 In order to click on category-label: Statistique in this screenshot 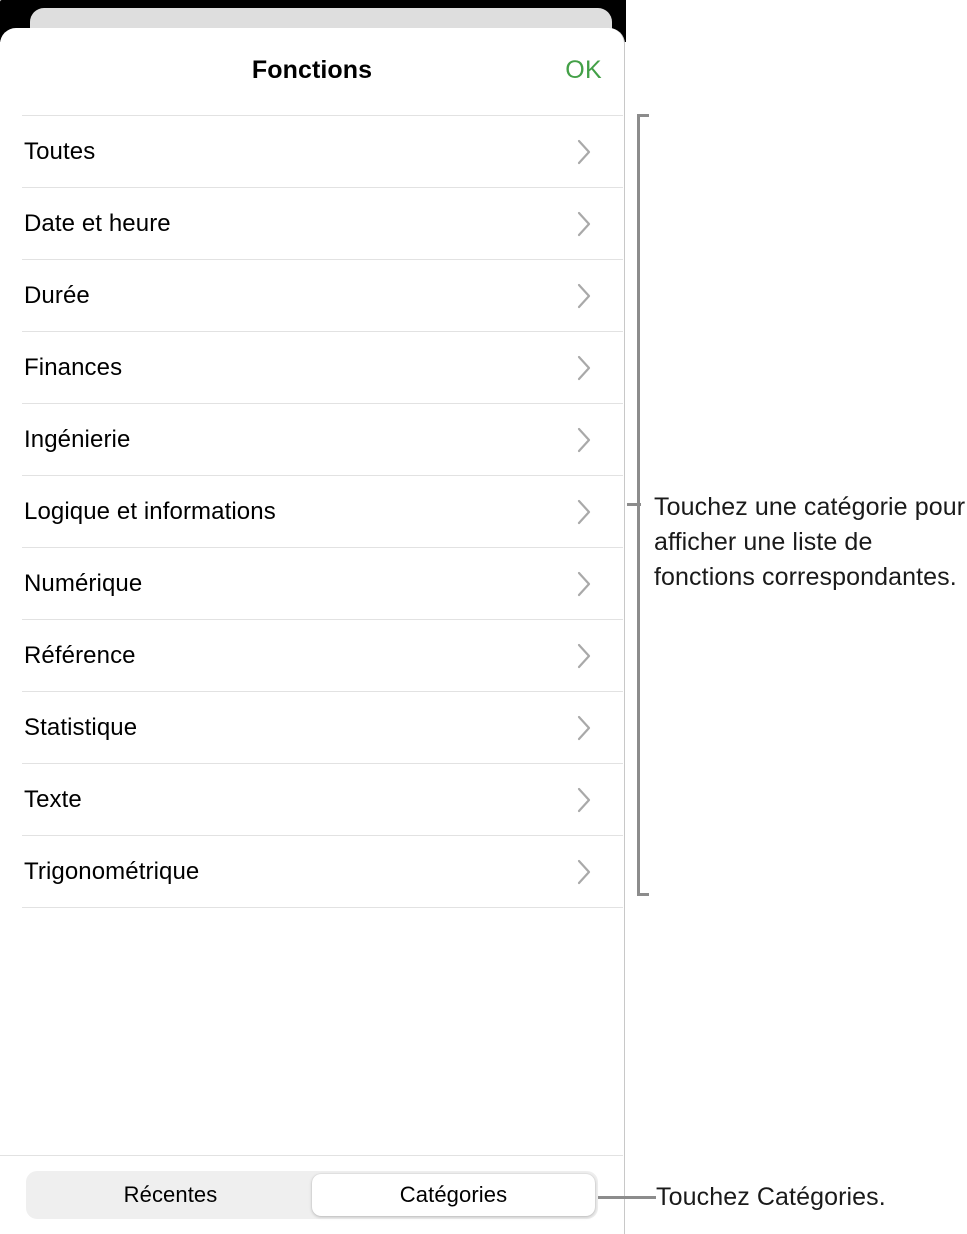, I will do `click(81, 727)`.